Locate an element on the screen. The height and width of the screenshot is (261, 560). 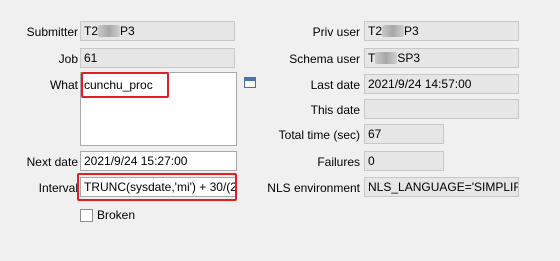
priv-user-label: Priv user is located at coordinates (336, 32).